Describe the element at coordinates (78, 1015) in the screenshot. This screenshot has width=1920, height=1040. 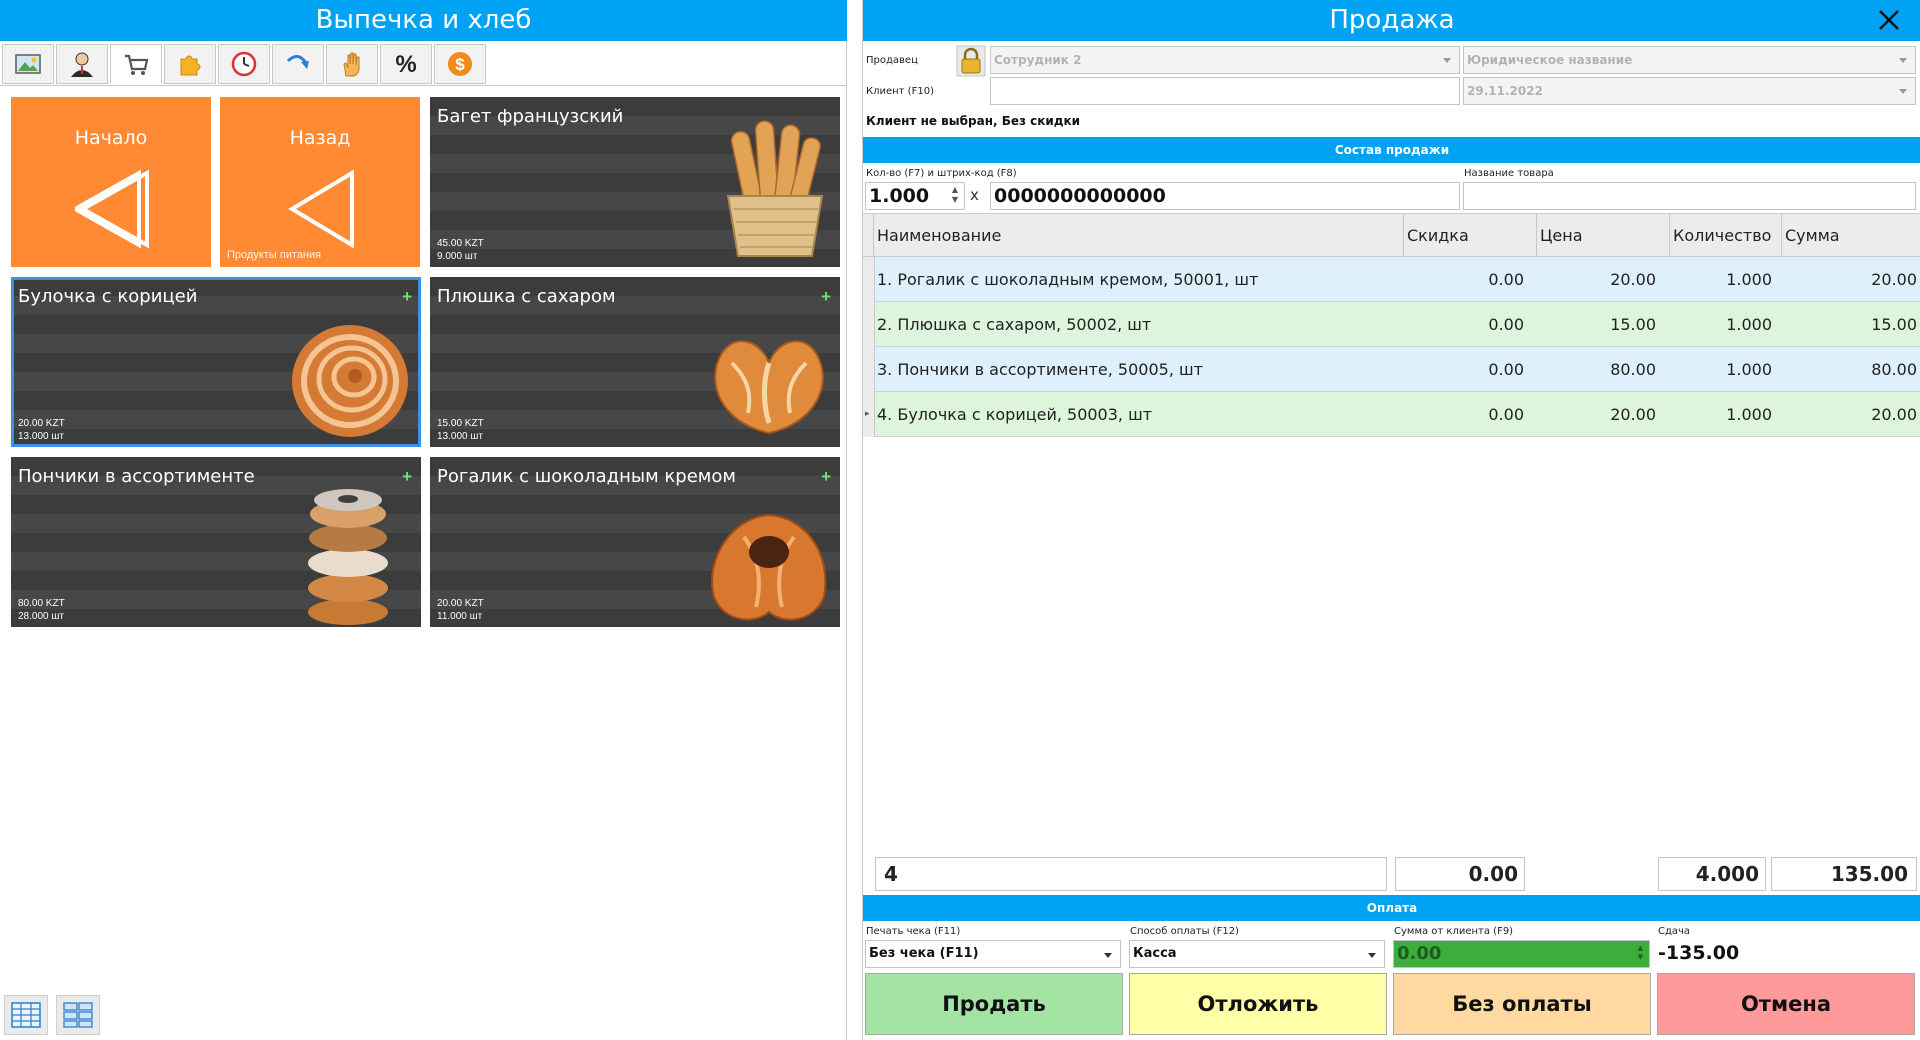
I see `tiles-view-icon` at that location.